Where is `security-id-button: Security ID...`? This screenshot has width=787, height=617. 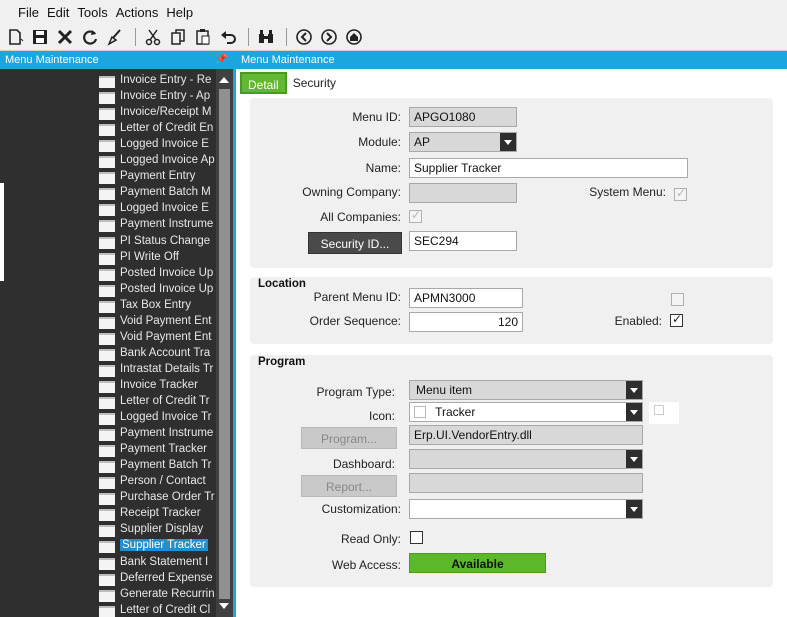 security-id-button: Security ID... is located at coordinates (355, 243).